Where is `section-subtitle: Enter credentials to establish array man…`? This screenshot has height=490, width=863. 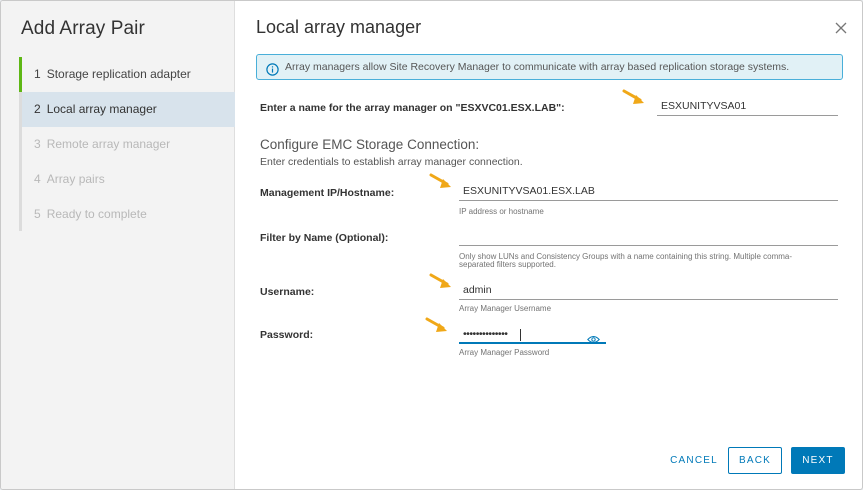 section-subtitle: Enter credentials to establish array man… is located at coordinates (391, 162).